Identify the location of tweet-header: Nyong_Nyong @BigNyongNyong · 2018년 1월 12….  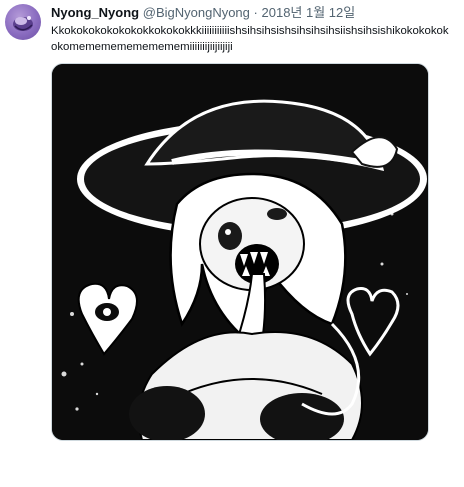
(203, 13).